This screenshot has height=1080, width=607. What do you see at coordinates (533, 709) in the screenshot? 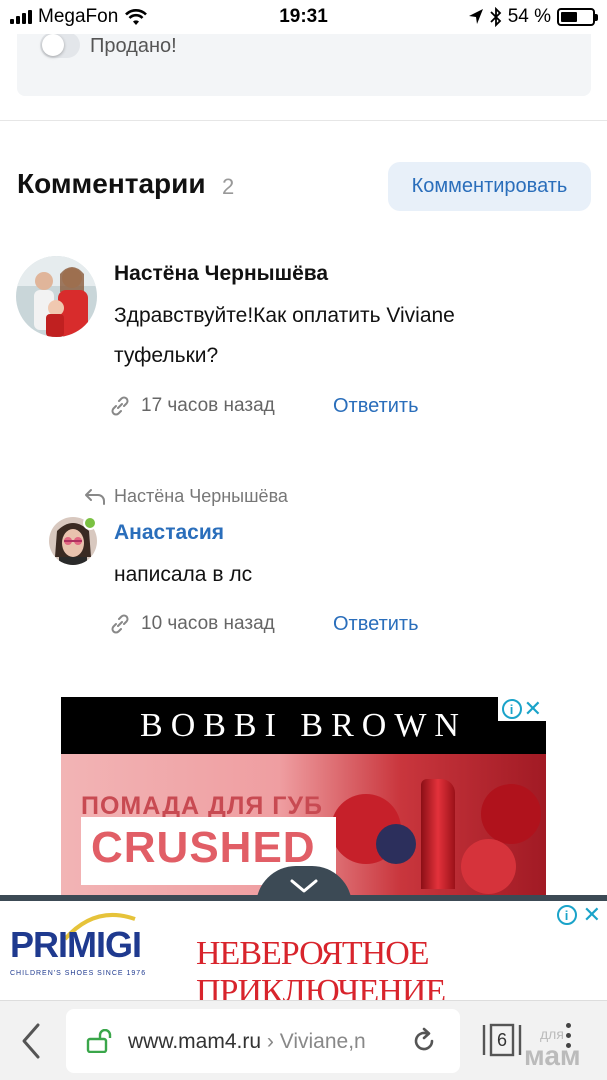
I see `ad-close-icon: ✕` at bounding box center [533, 709].